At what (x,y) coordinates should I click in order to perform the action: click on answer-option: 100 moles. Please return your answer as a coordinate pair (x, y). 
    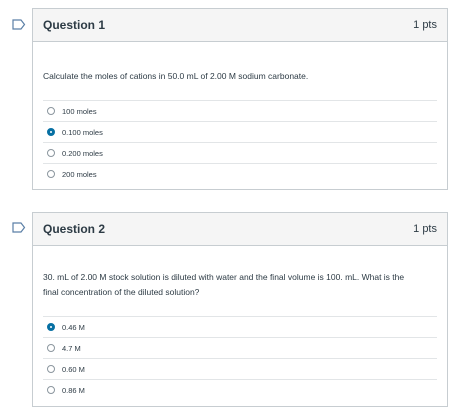
    Looking at the image, I should click on (240, 110).